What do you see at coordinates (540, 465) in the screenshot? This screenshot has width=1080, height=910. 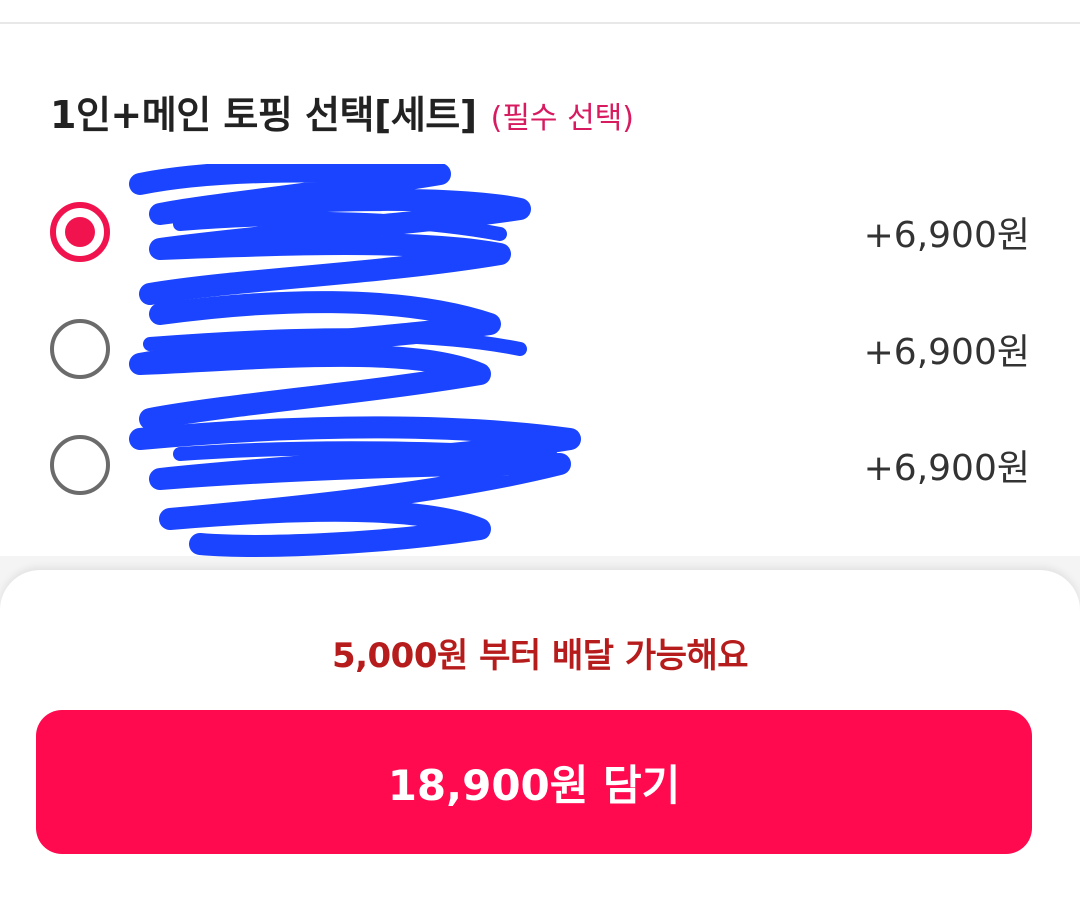 I see `option-row-3: +6,900원` at bounding box center [540, 465].